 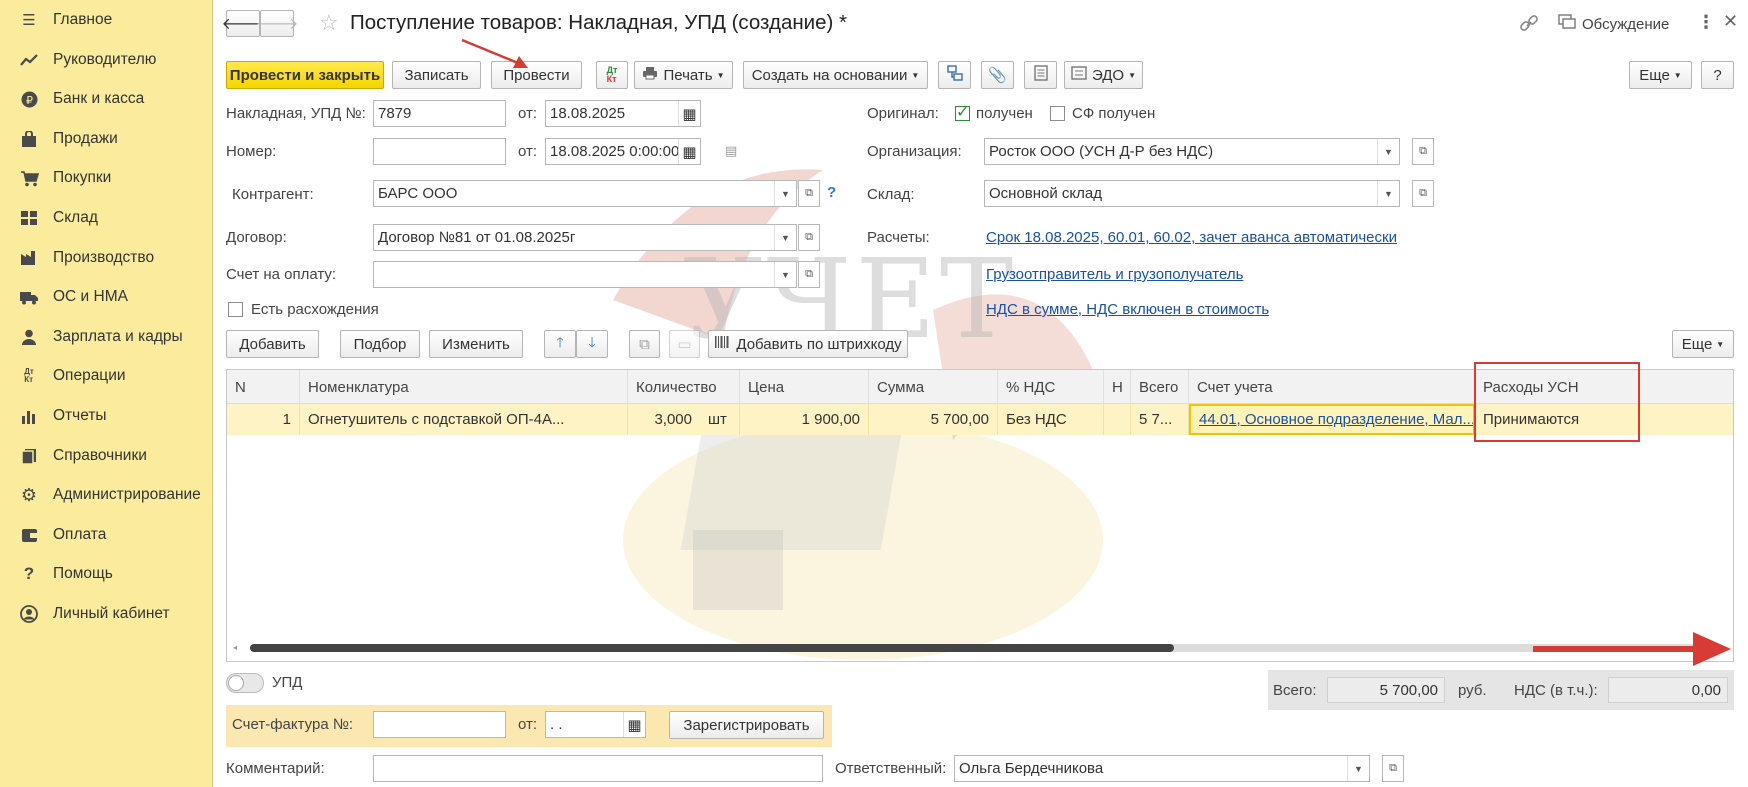 I want to click on star-icon: ☆, so click(x=329, y=23).